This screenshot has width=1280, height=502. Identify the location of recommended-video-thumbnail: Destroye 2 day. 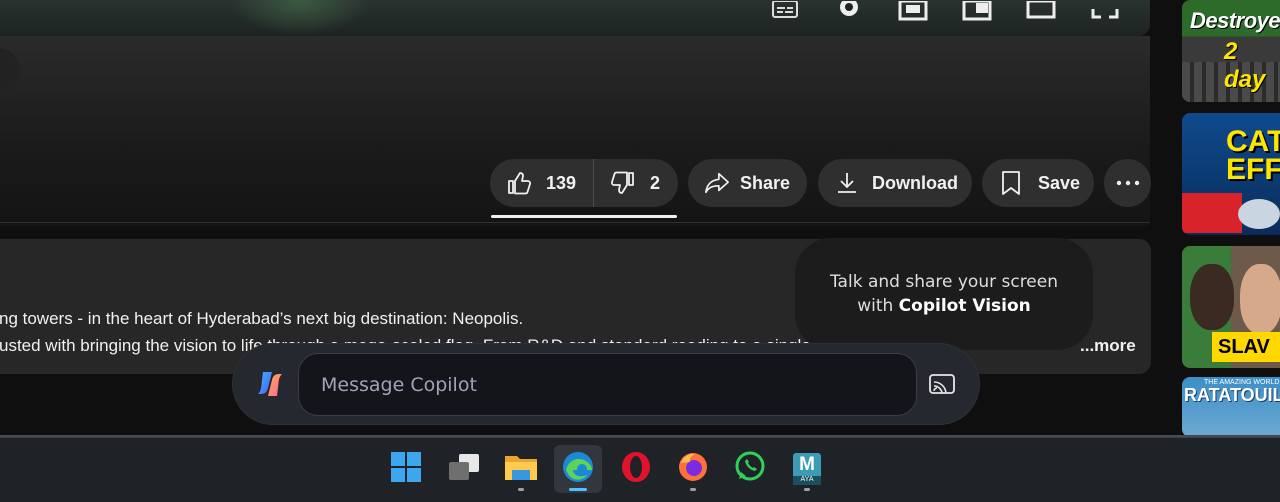
(1231, 51).